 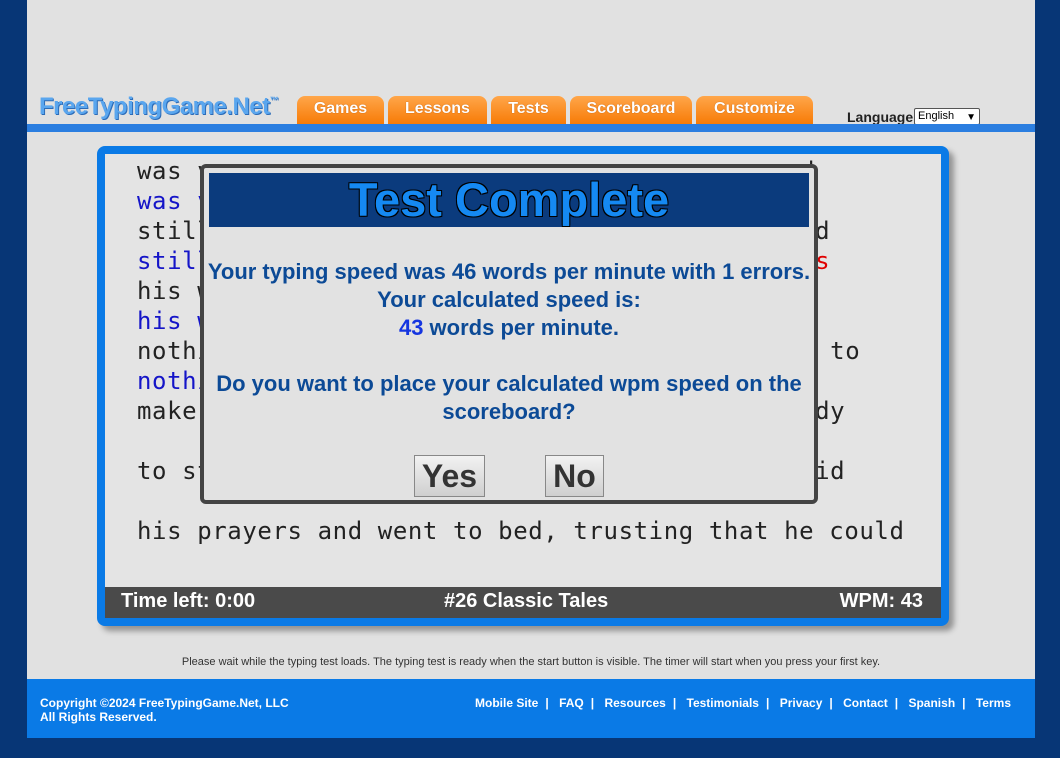 What do you see at coordinates (574, 476) in the screenshot?
I see `no-button: No` at bounding box center [574, 476].